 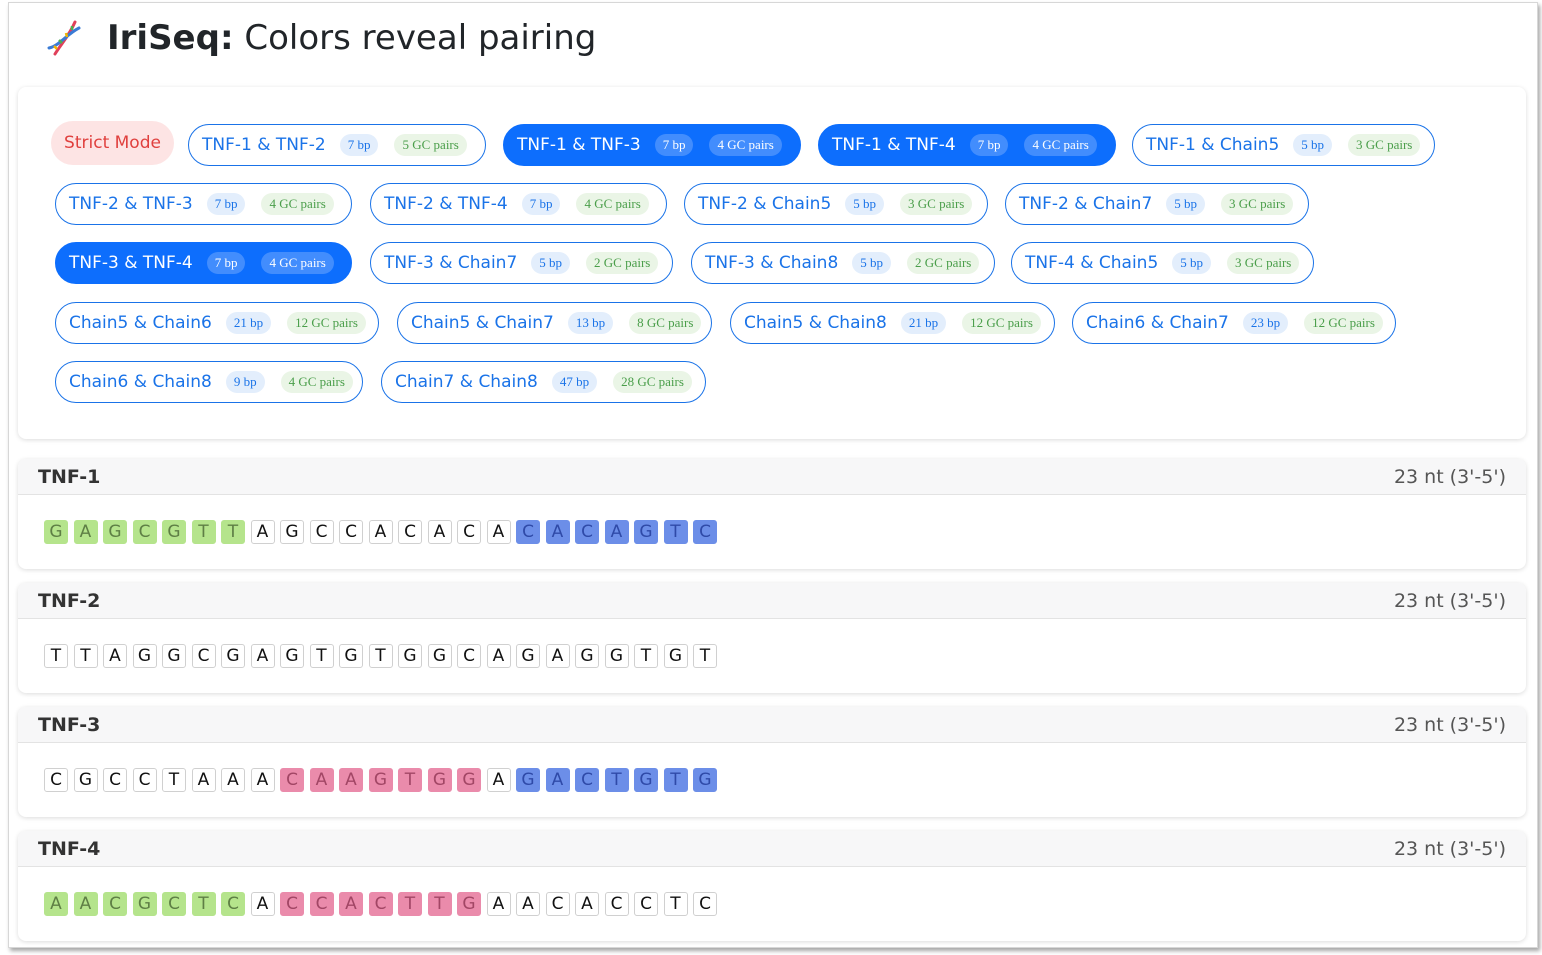 What do you see at coordinates (543, 382) in the screenshot?
I see `pair-pill: Chain7 & Chain8 47 bp 28 GC pairs` at bounding box center [543, 382].